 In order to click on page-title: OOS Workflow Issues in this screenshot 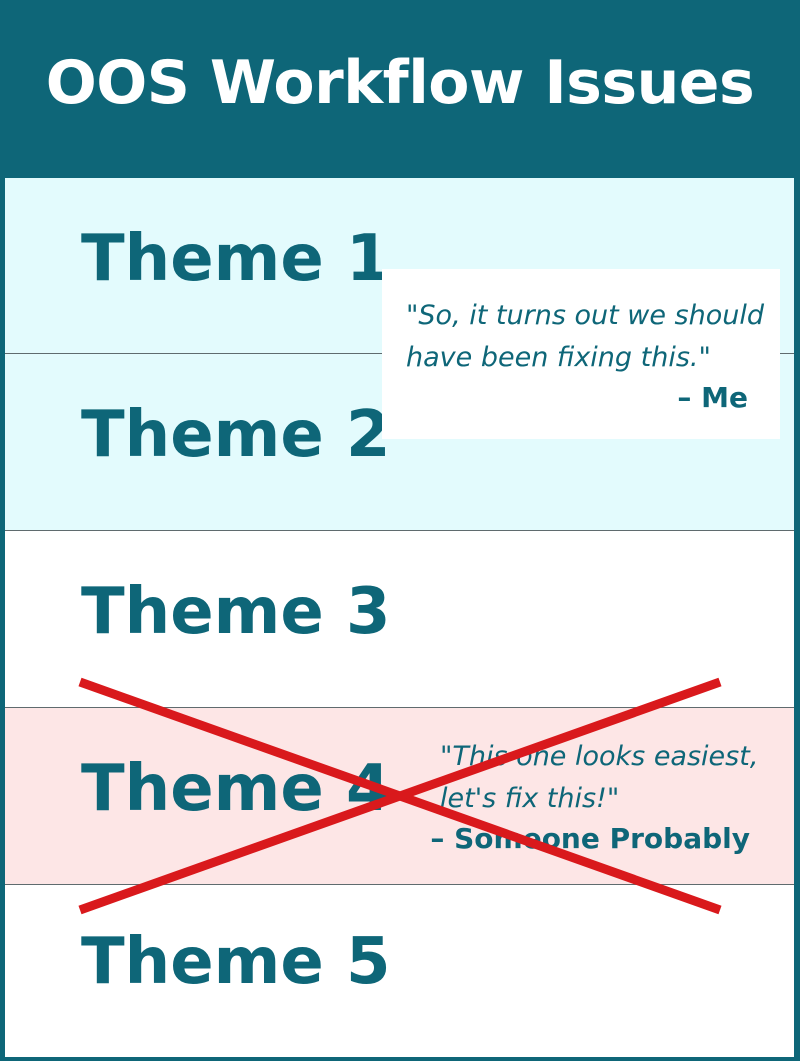, I will do `click(400, 83)`.